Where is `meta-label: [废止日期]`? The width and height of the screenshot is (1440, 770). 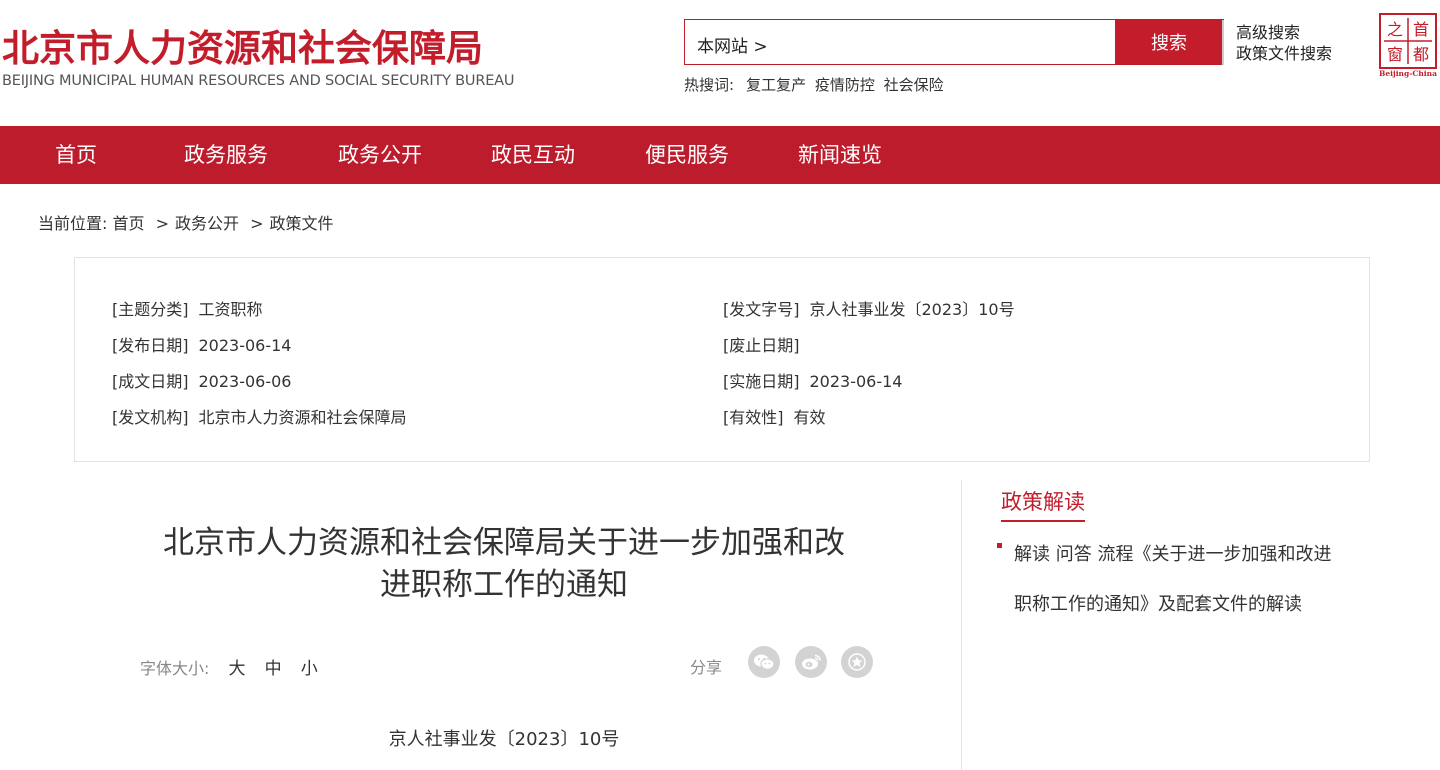
meta-label: [废止日期] is located at coordinates (761, 345).